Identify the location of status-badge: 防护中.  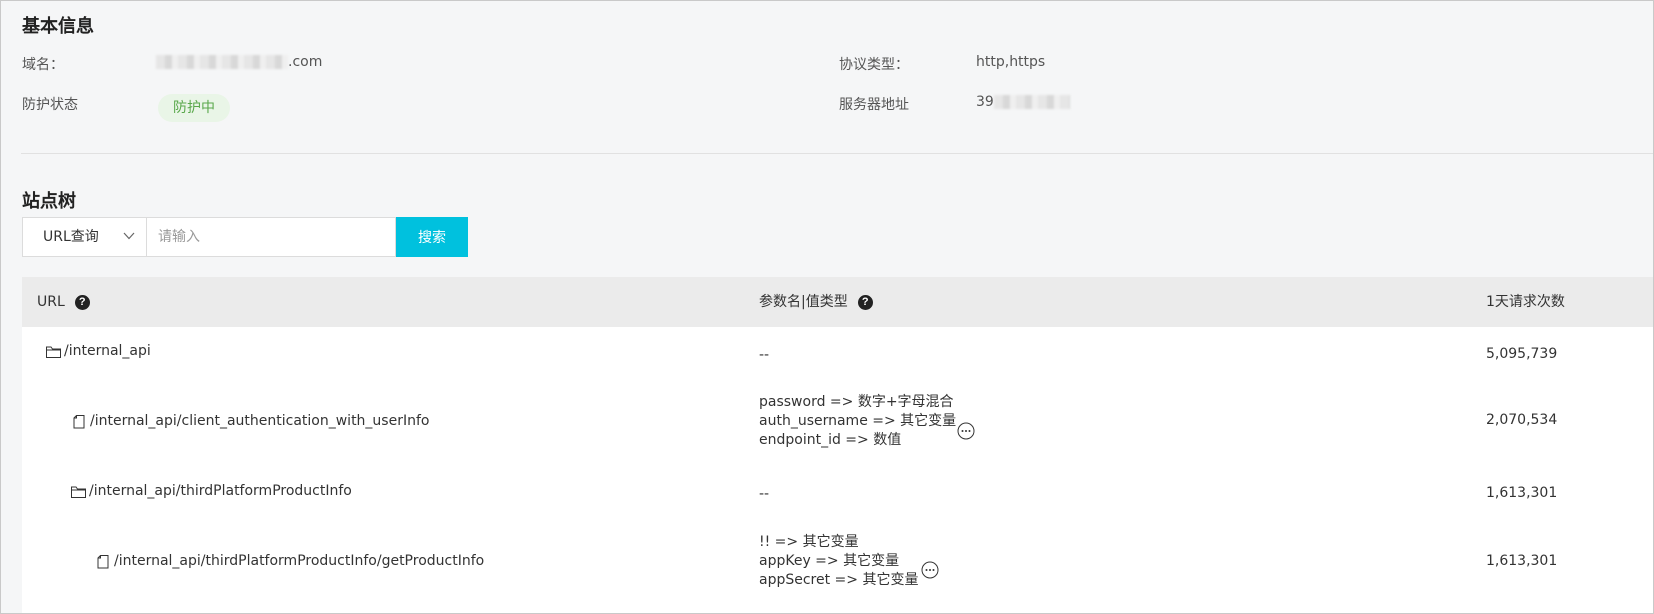
(194, 108).